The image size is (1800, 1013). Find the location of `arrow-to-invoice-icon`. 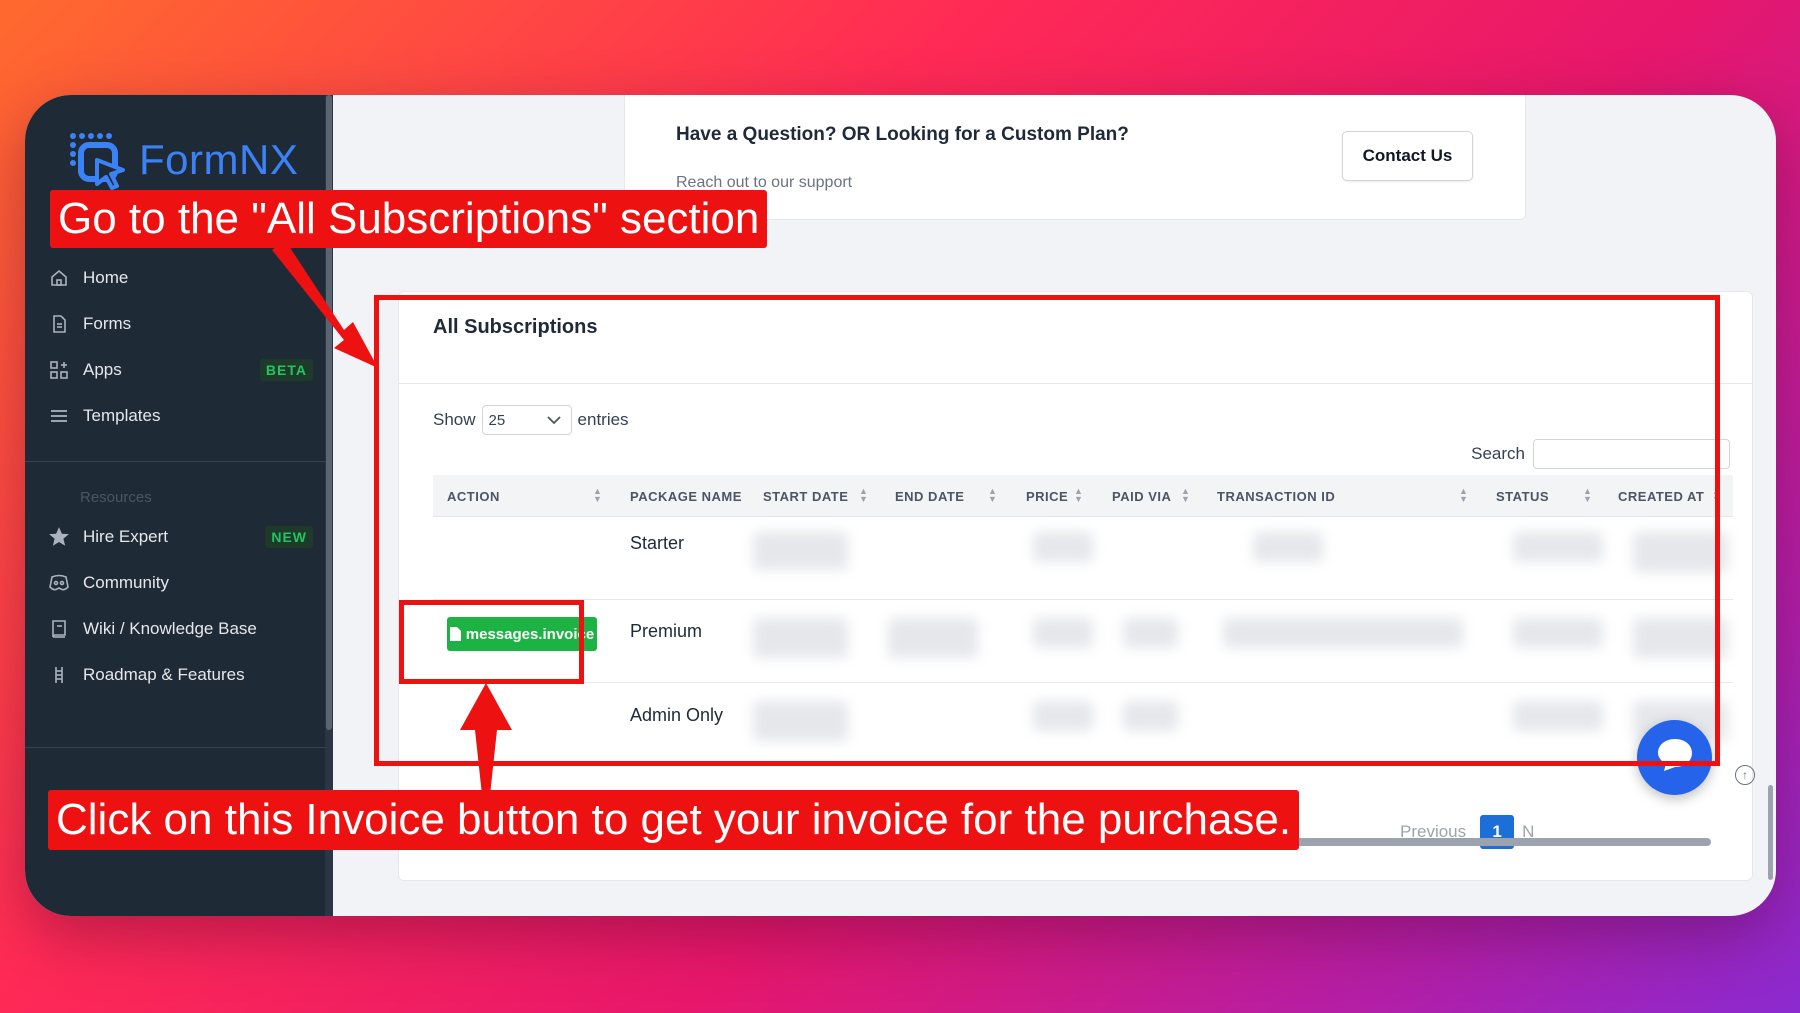

arrow-to-invoice-icon is located at coordinates (486, 739).